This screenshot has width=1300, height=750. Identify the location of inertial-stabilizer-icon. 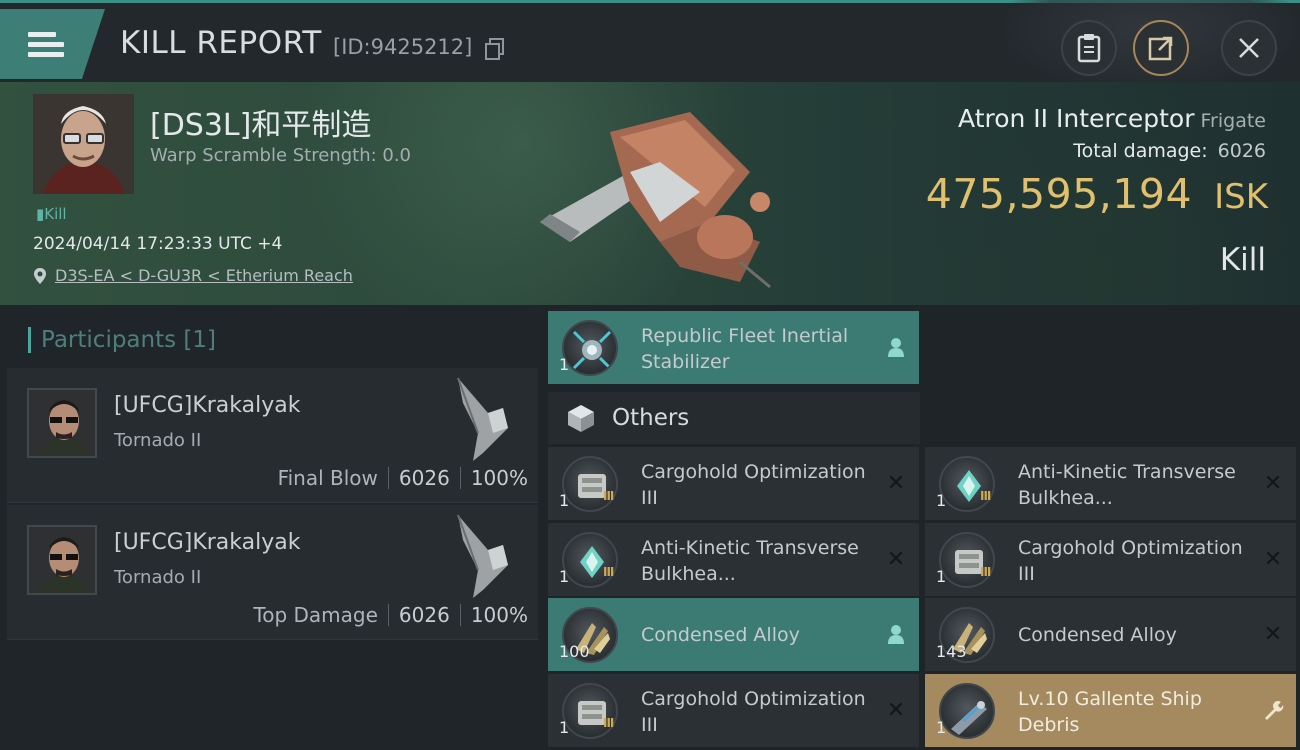
(590, 348).